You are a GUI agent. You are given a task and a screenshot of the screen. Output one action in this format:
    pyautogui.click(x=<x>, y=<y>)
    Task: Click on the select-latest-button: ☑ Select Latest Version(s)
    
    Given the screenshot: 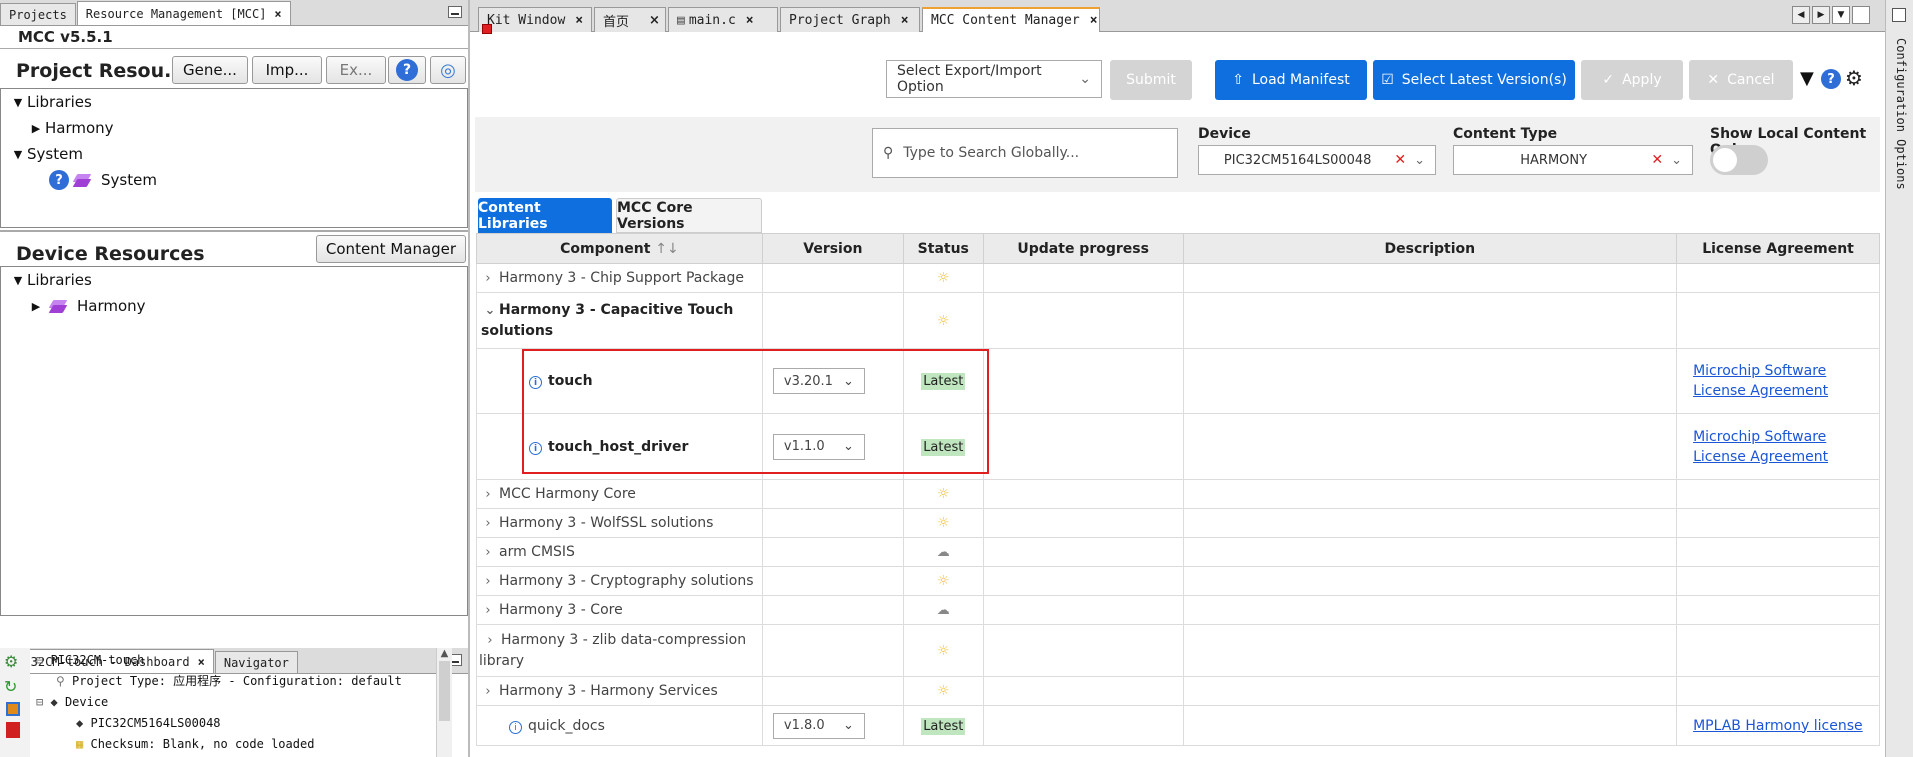 What is the action you would take?
    pyautogui.click(x=1474, y=80)
    